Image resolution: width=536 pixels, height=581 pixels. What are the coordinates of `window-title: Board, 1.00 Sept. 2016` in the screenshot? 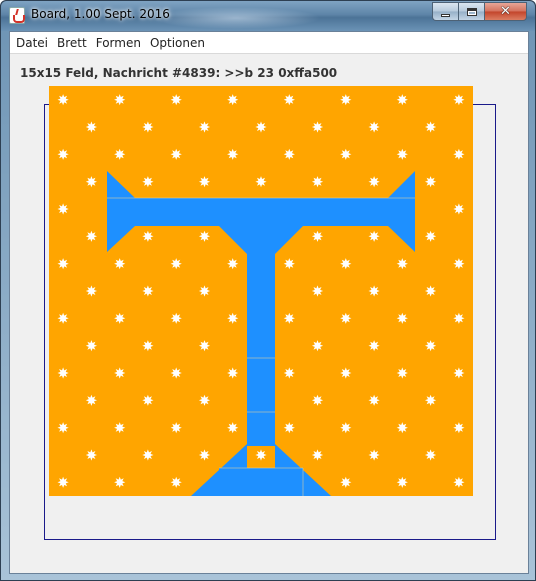 It's located at (100, 14).